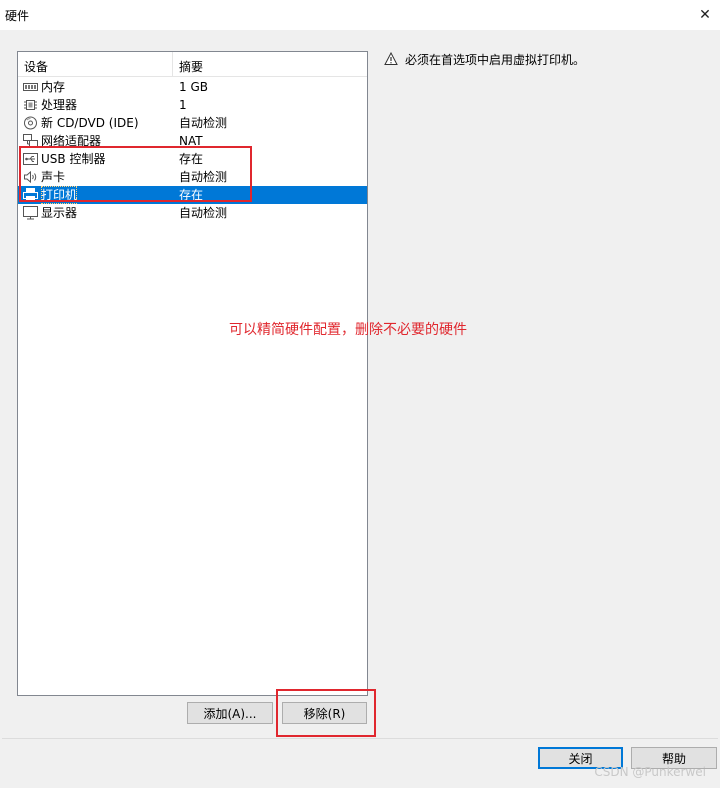  Describe the element at coordinates (30, 177) in the screenshot. I see `sound-card-icon` at that location.